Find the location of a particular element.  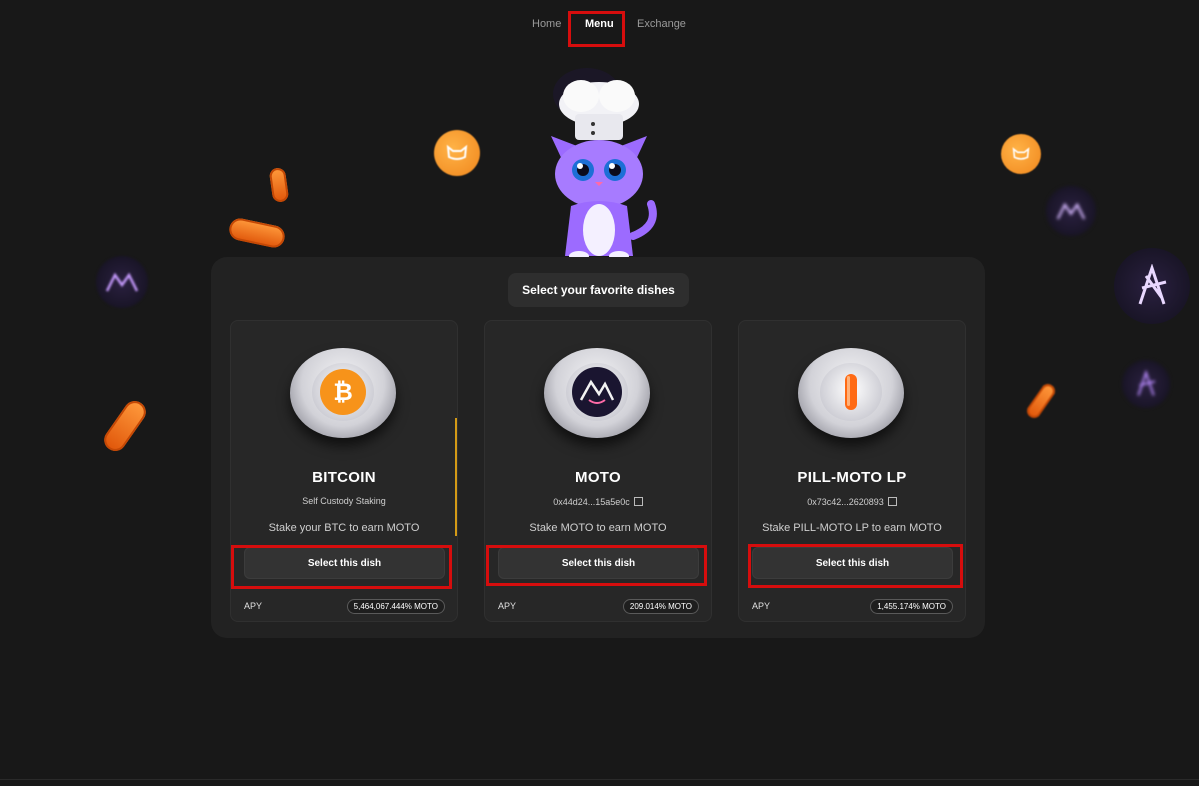

nav-home: Home is located at coordinates (546, 24).